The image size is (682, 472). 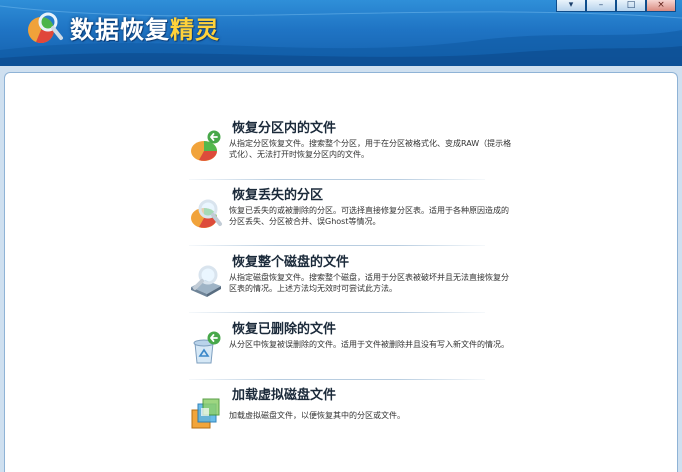 What do you see at coordinates (205, 413) in the screenshot?
I see `virtual-disk-icon` at bounding box center [205, 413].